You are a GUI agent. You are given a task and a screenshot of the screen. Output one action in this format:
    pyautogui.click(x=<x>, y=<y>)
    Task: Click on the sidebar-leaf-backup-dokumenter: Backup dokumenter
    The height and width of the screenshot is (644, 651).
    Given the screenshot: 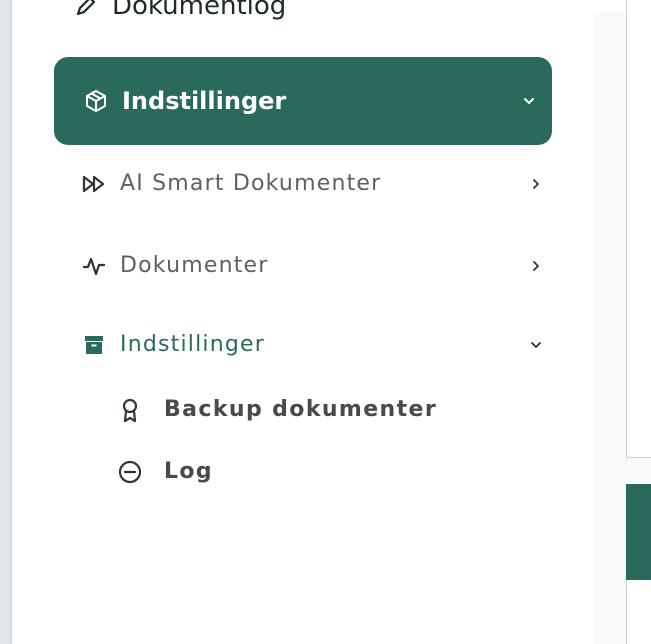 What is the action you would take?
    pyautogui.click(x=277, y=409)
    